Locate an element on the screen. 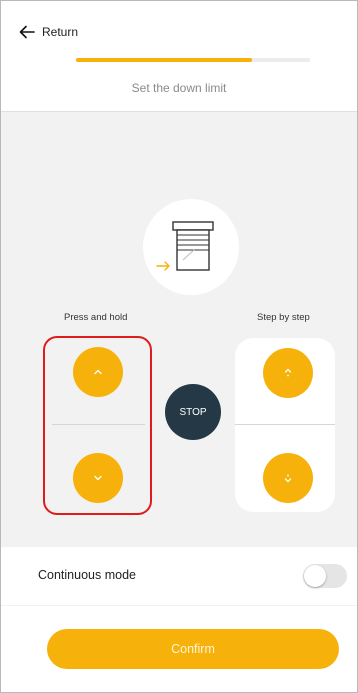 The width and height of the screenshot is (358, 693). return-button: Return is located at coordinates (48, 32).